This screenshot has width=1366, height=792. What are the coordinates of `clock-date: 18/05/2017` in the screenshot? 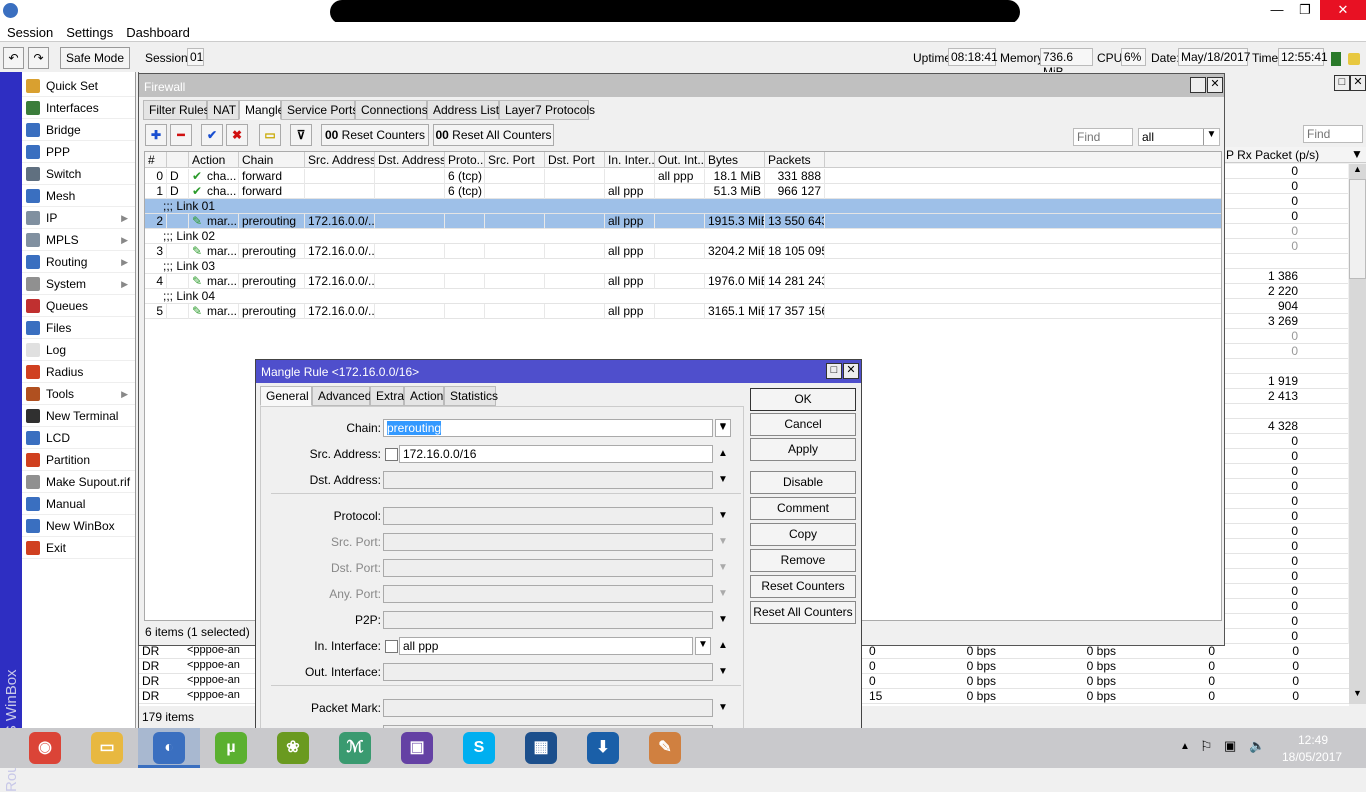 It's located at (1312, 757).